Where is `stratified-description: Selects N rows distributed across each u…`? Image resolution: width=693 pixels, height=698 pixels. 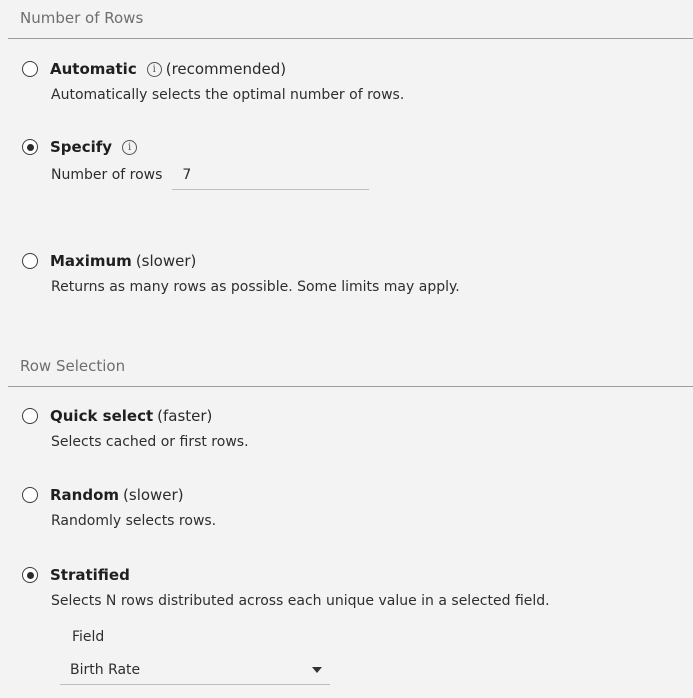 stratified-description: Selects N rows distributed across each u… is located at coordinates (300, 601).